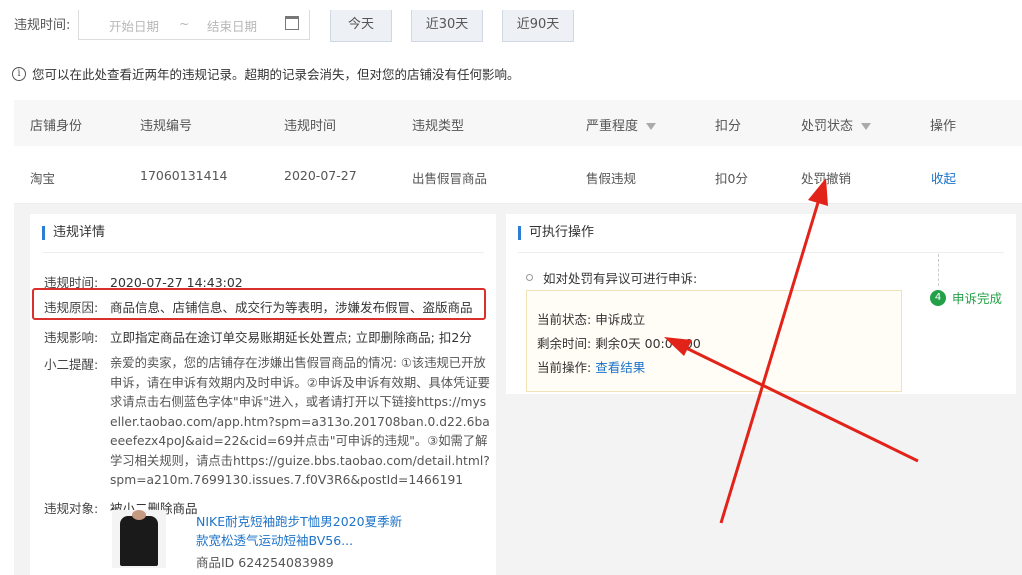 The image size is (1022, 575). What do you see at coordinates (73, 233) in the screenshot?
I see `violation-detail-title: 违规详情` at bounding box center [73, 233].